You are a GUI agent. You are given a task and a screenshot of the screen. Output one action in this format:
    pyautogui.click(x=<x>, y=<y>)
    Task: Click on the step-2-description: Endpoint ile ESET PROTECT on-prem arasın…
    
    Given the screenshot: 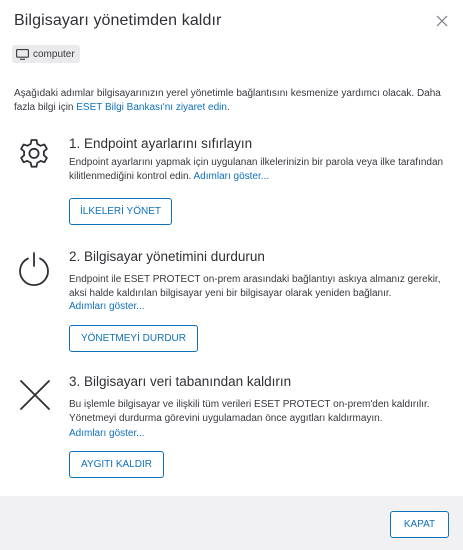 What is the action you would take?
    pyautogui.click(x=255, y=286)
    